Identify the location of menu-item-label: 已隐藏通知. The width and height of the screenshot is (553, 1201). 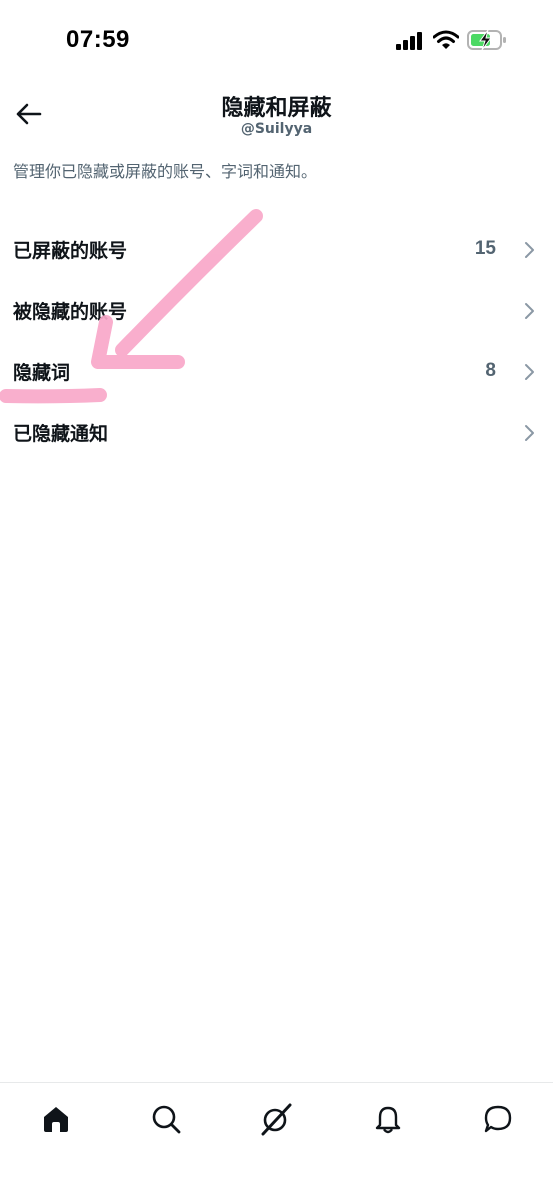
(61, 434).